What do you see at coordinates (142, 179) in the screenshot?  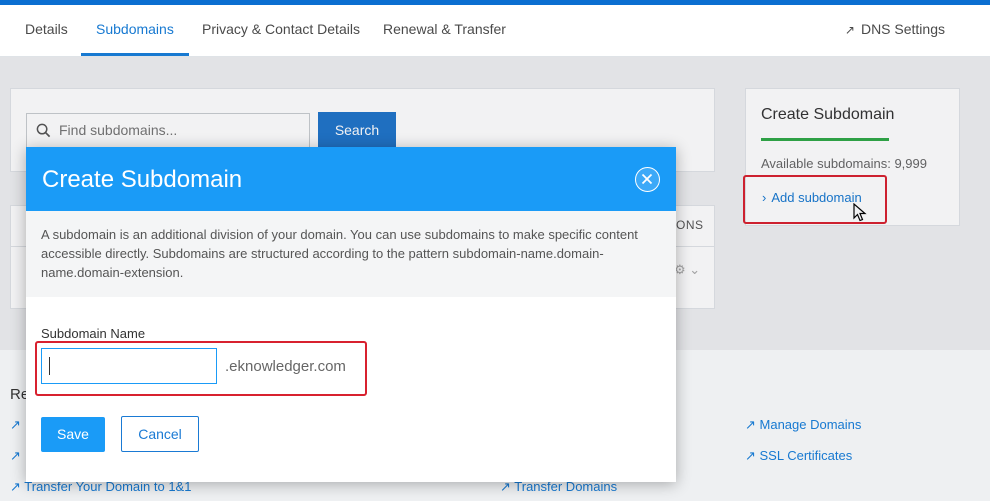 I see `dialog-title: Create Subdomain` at bounding box center [142, 179].